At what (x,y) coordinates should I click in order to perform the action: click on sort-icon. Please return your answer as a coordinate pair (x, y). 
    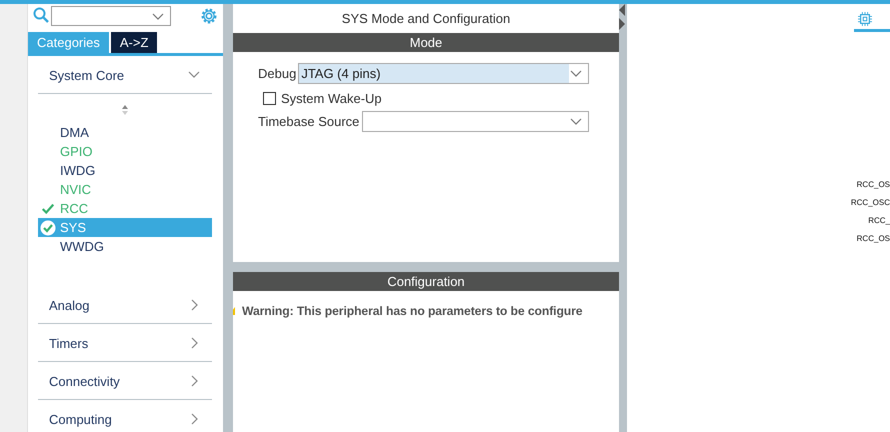
    Looking at the image, I should click on (125, 110).